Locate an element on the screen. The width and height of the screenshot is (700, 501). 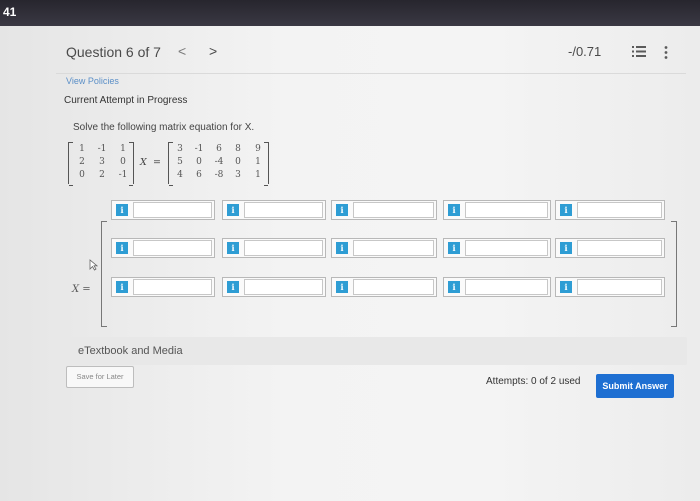
list-icon is located at coordinates (639, 51).